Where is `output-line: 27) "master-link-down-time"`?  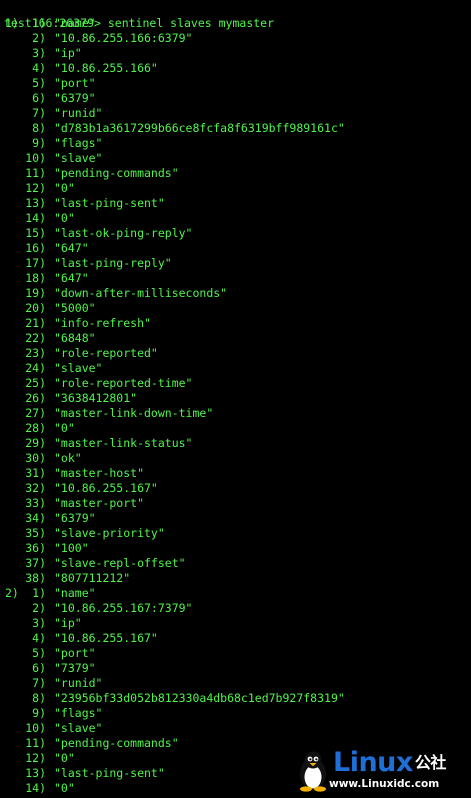
output-line: 27) "master-link-down-time" is located at coordinates (235, 413).